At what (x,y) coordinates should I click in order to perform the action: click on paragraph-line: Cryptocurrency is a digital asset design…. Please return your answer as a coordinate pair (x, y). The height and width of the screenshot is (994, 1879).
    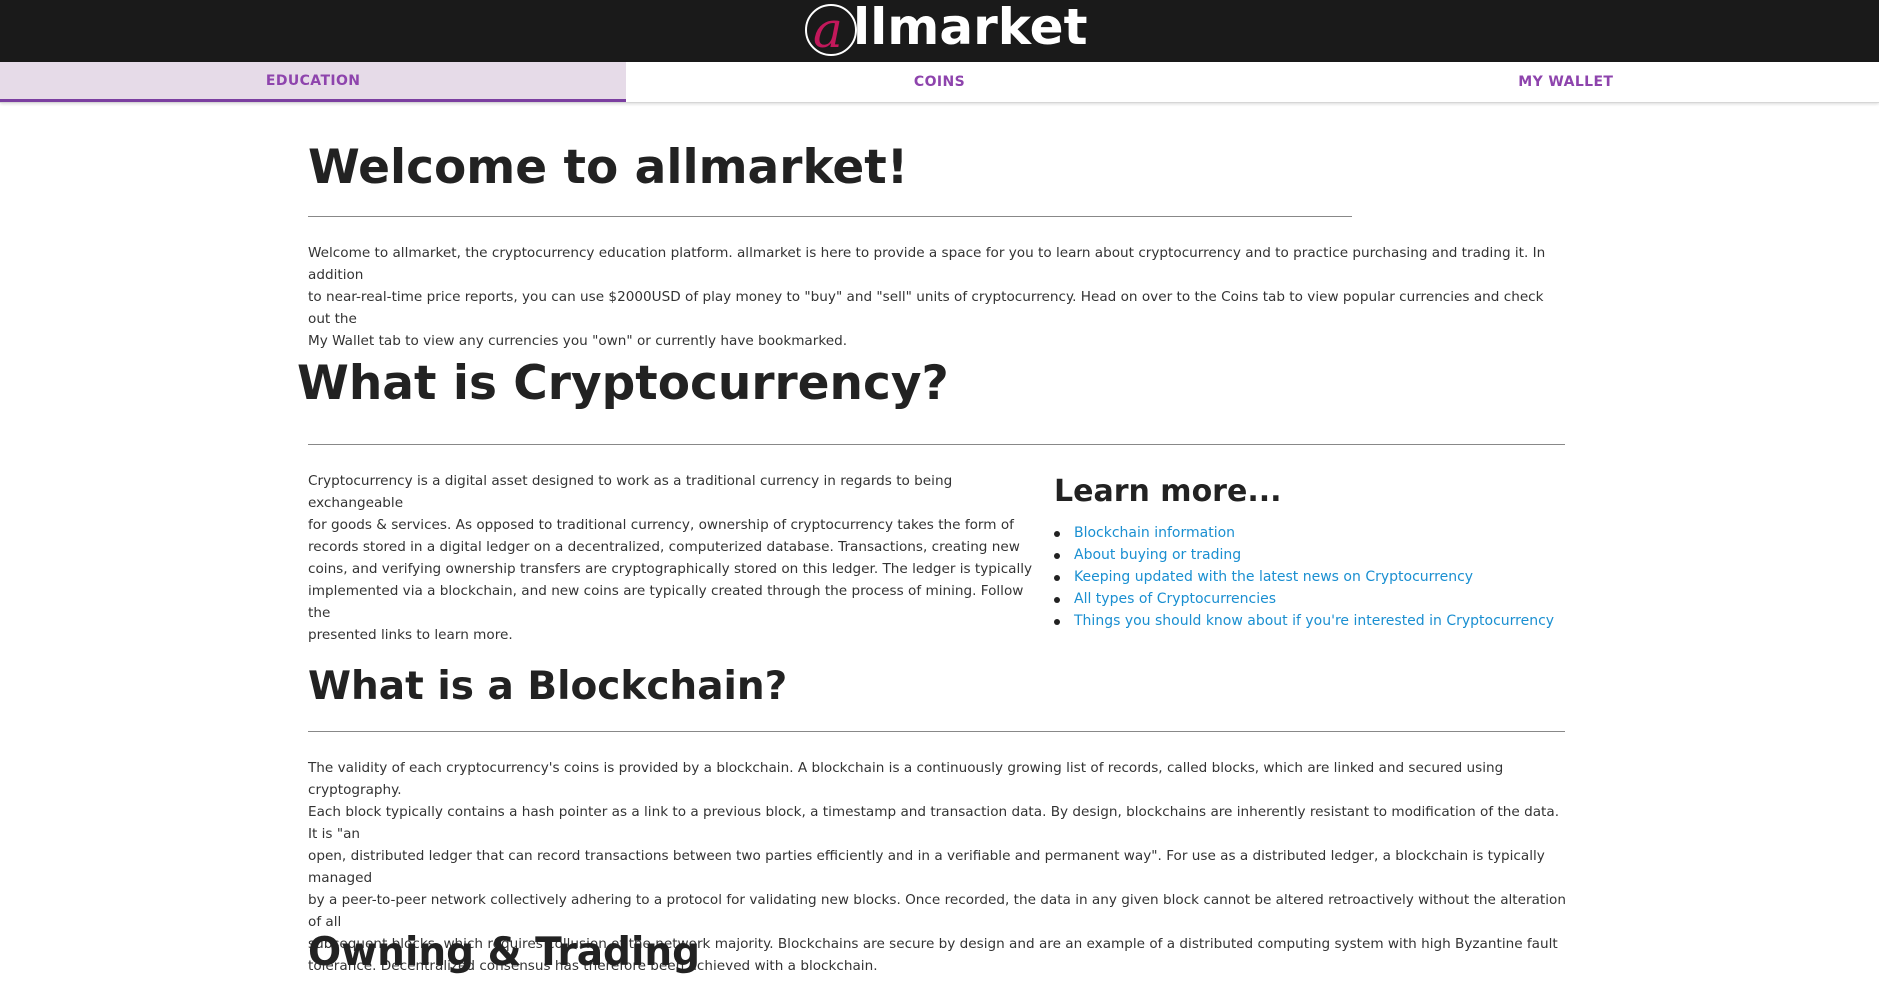
    Looking at the image, I should click on (630, 492).